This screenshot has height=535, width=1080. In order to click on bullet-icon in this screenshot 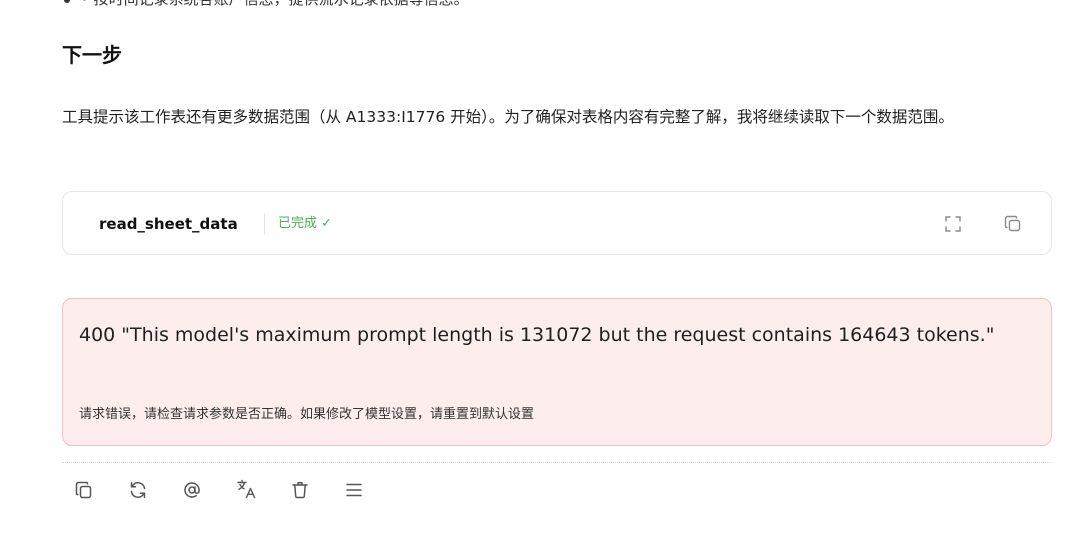, I will do `click(67, 1)`.